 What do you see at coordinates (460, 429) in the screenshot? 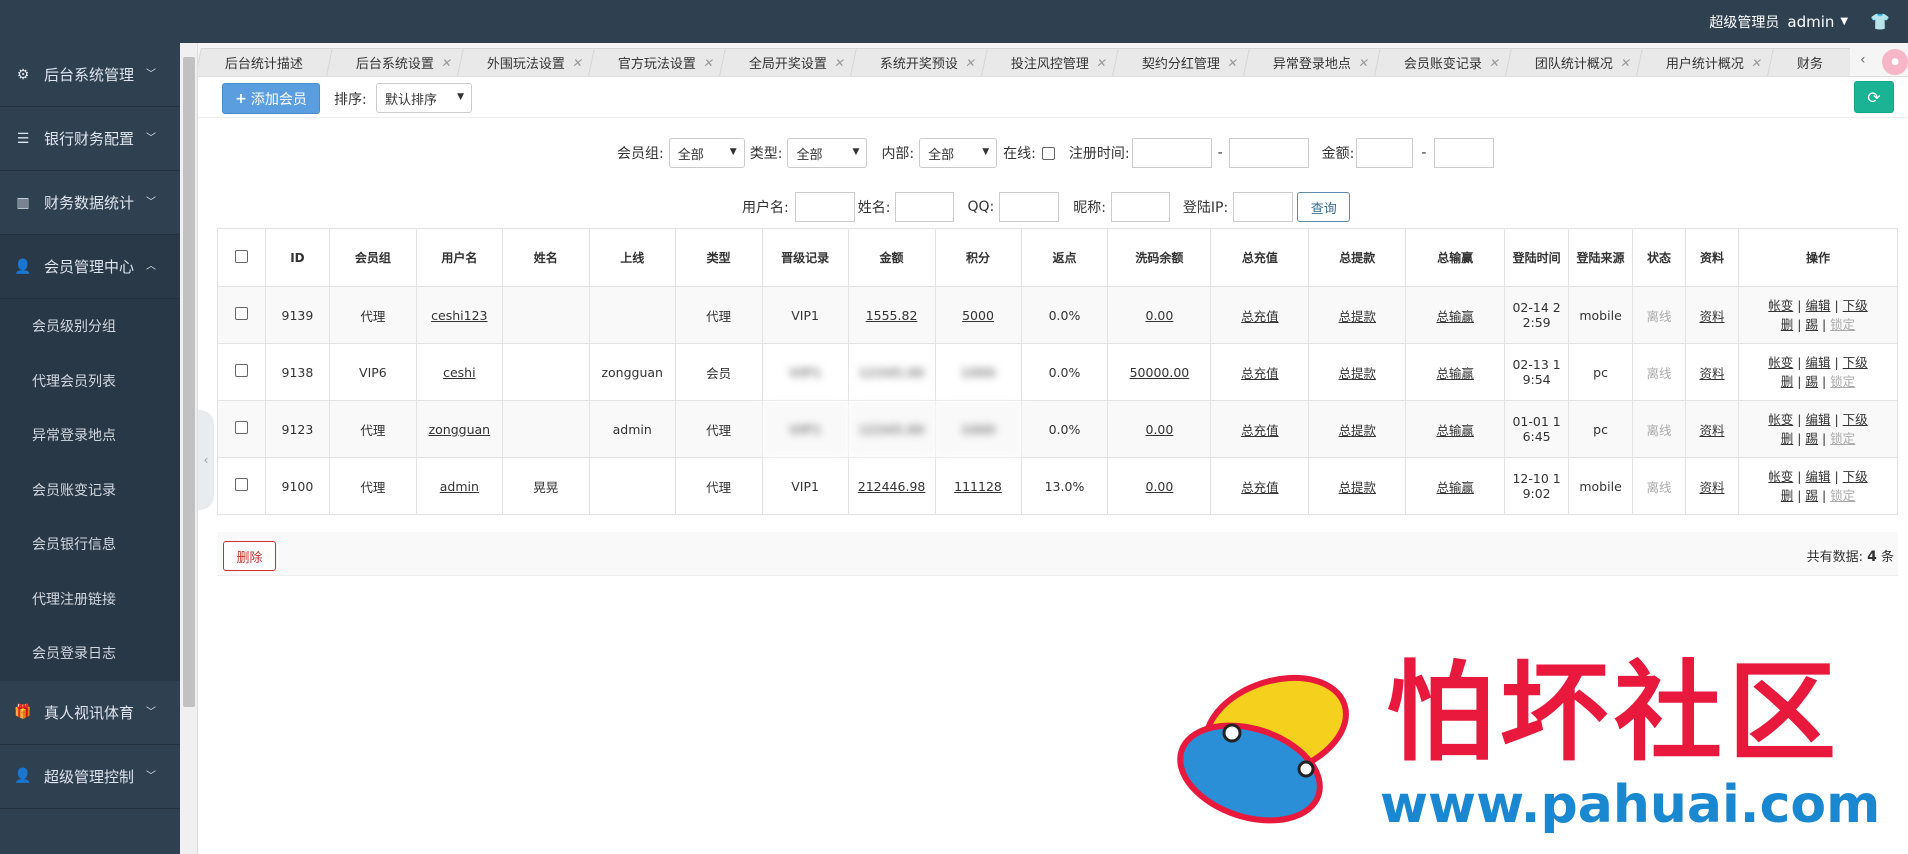
I see `username-link: zongguan` at bounding box center [460, 429].